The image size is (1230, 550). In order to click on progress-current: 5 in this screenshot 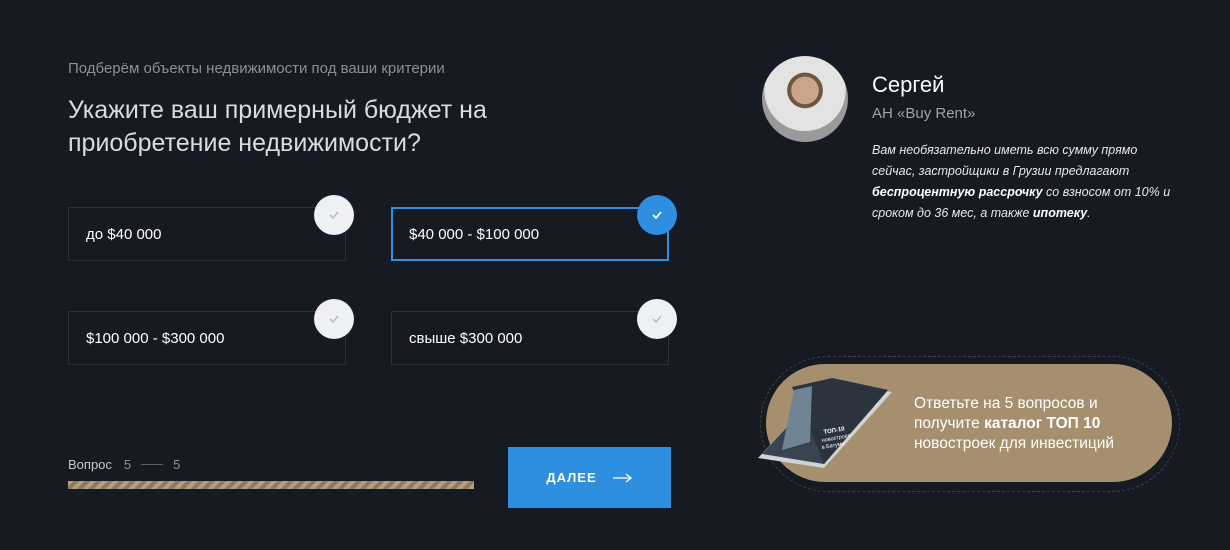, I will do `click(127, 464)`.